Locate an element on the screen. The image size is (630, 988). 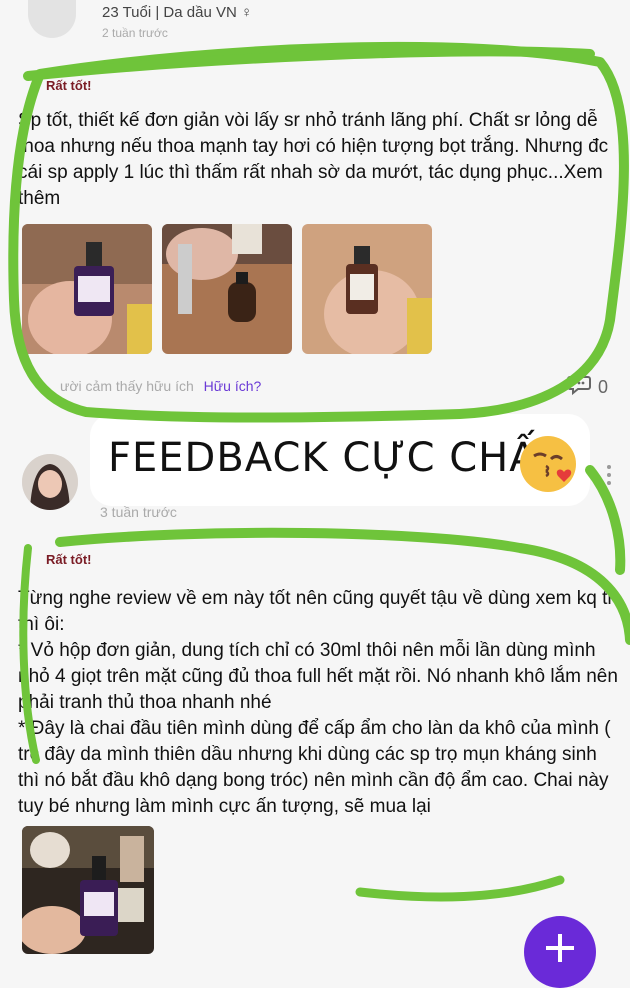
more-vertical-icon is located at coordinates (609, 475).